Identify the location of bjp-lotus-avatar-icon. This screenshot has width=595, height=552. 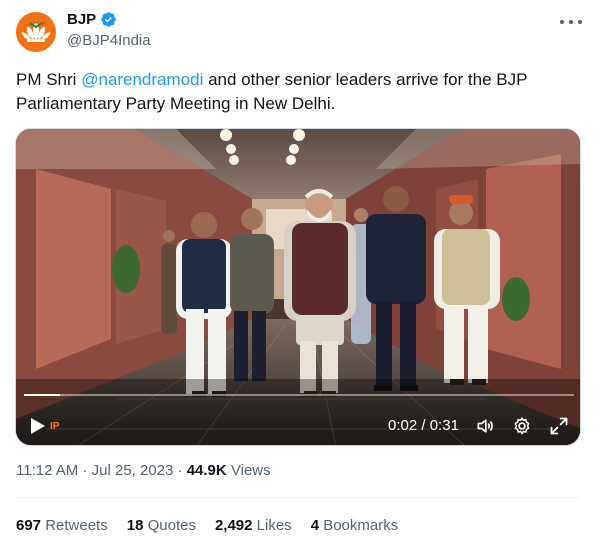
(36, 32).